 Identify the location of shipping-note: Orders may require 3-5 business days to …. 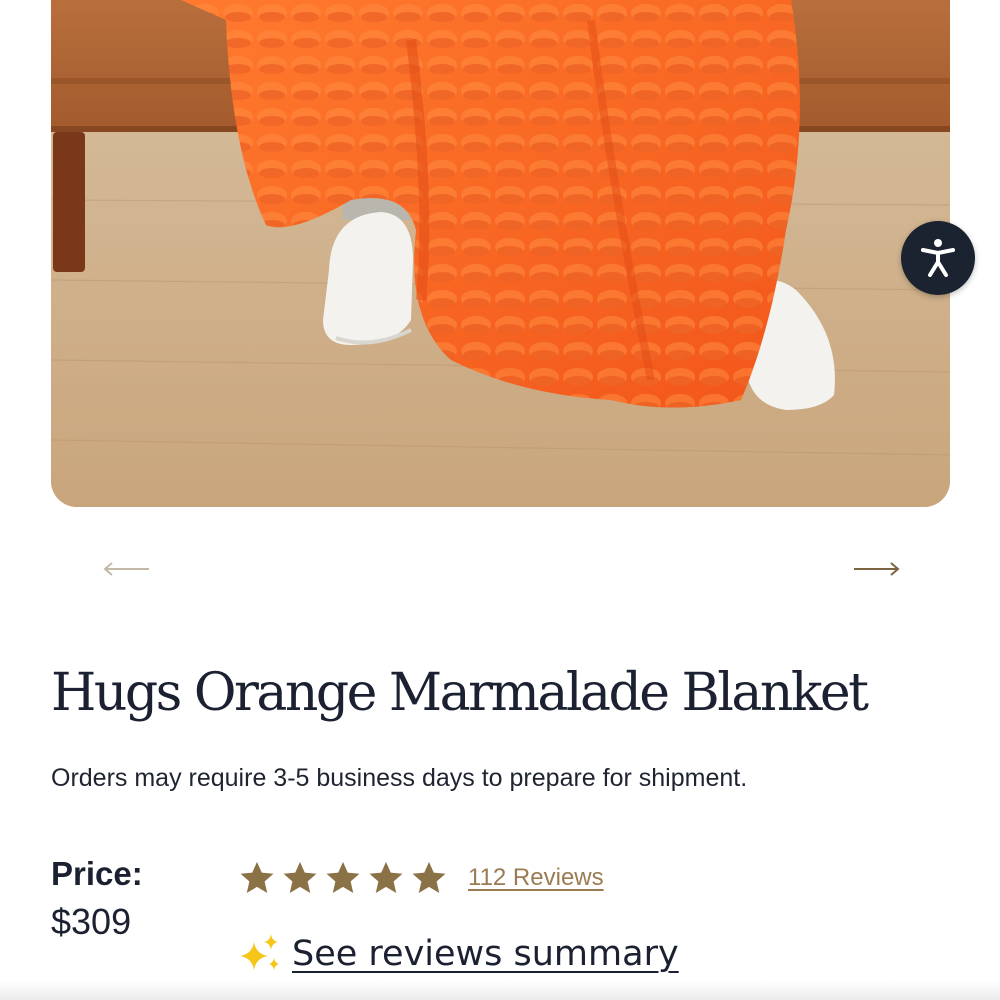
(399, 778).